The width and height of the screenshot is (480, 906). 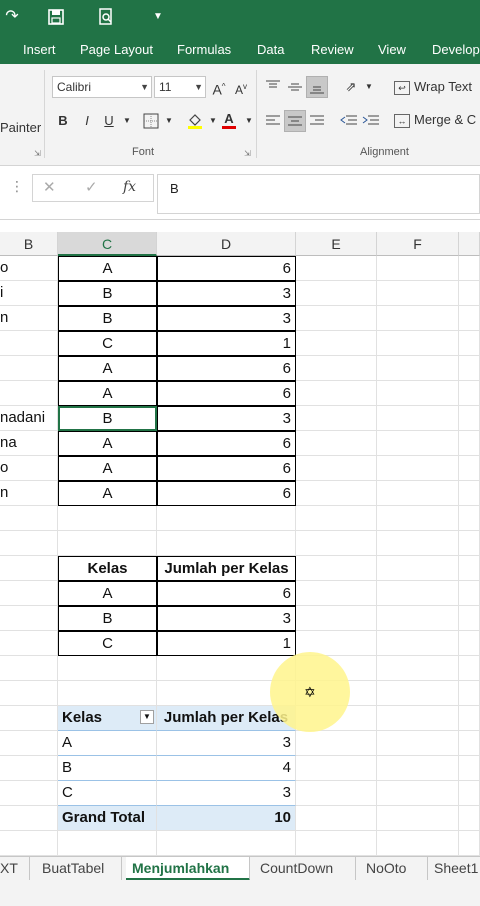 I want to click on tab-data: Data, so click(x=270, y=50).